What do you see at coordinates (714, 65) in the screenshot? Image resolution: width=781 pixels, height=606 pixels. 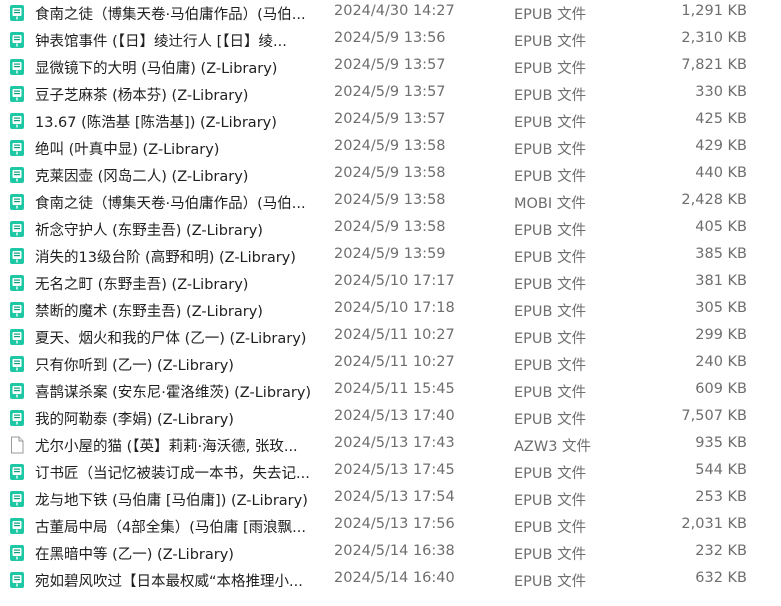 I see `file-size: 7,821 KB` at bounding box center [714, 65].